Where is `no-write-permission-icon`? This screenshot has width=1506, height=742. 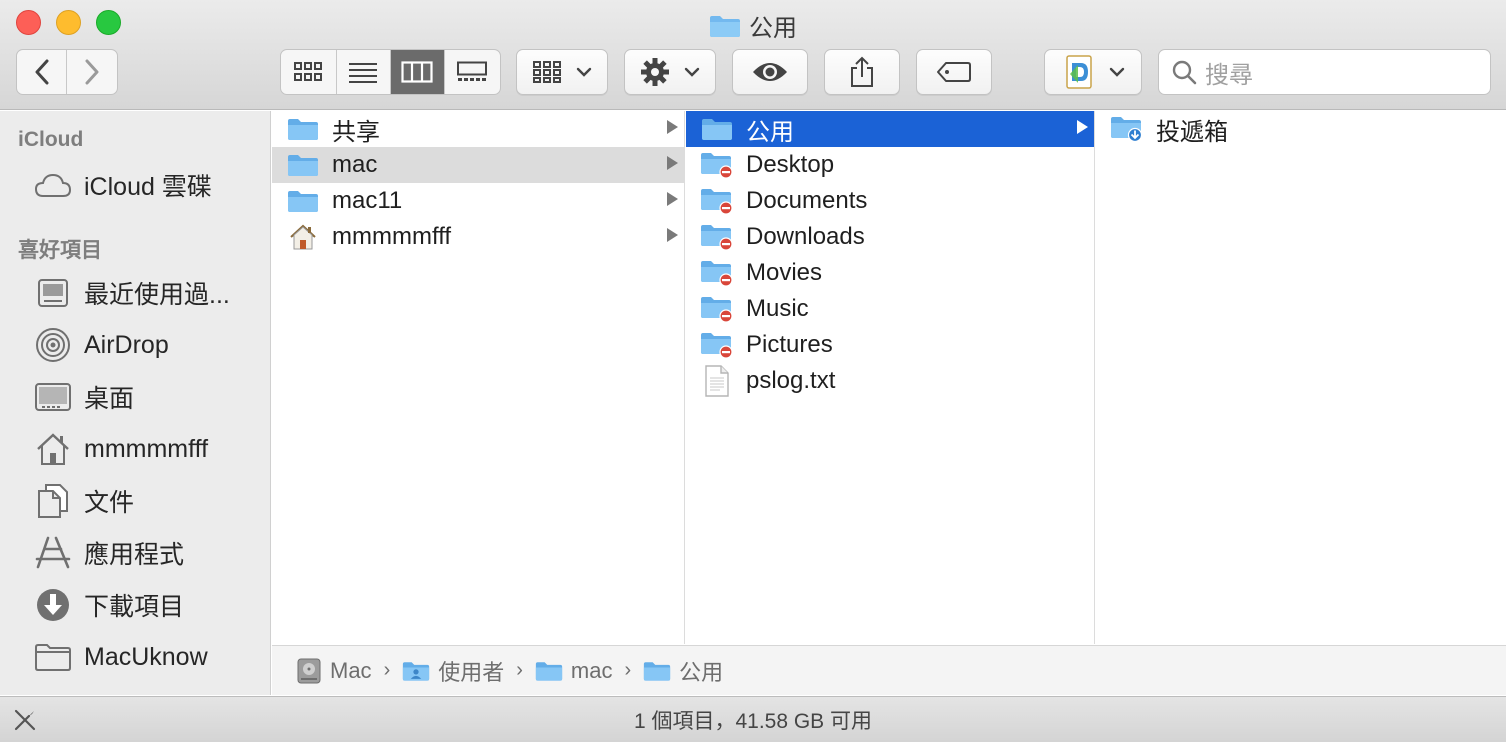 no-write-permission-icon is located at coordinates (25, 720).